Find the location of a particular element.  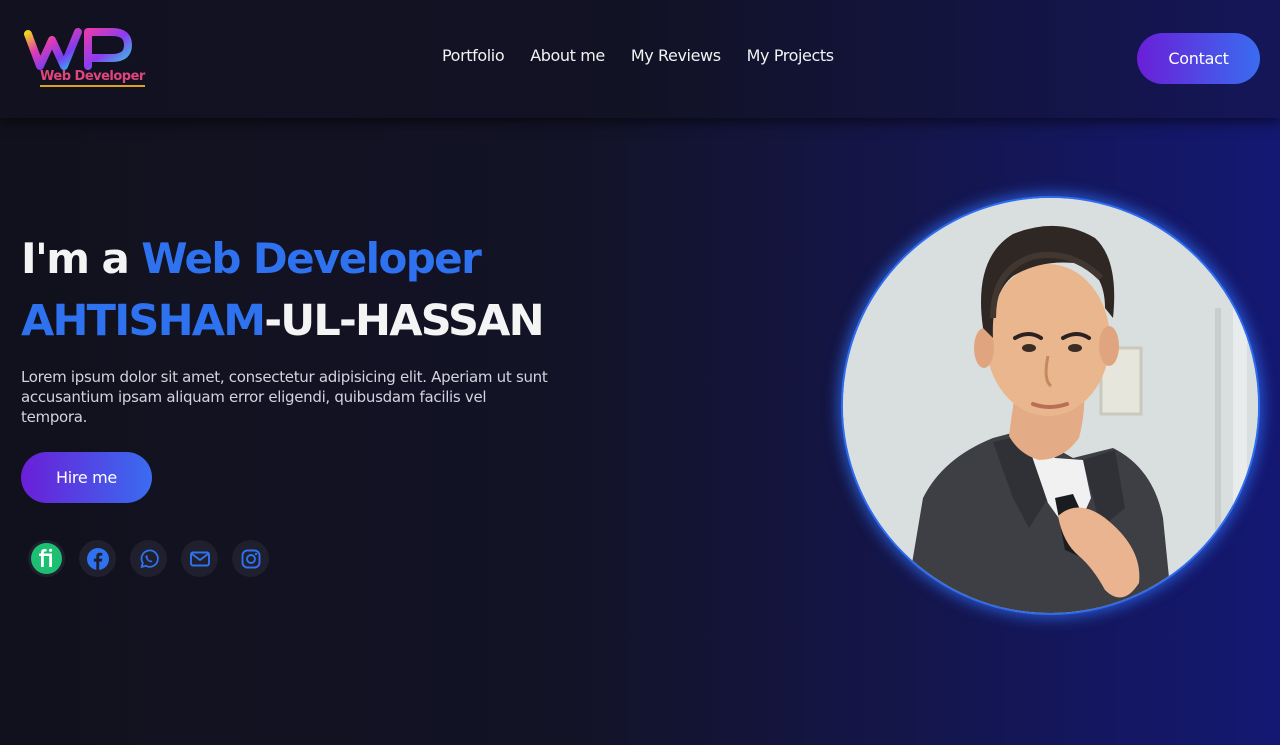

social-link-whatsapp is located at coordinates (148, 558).